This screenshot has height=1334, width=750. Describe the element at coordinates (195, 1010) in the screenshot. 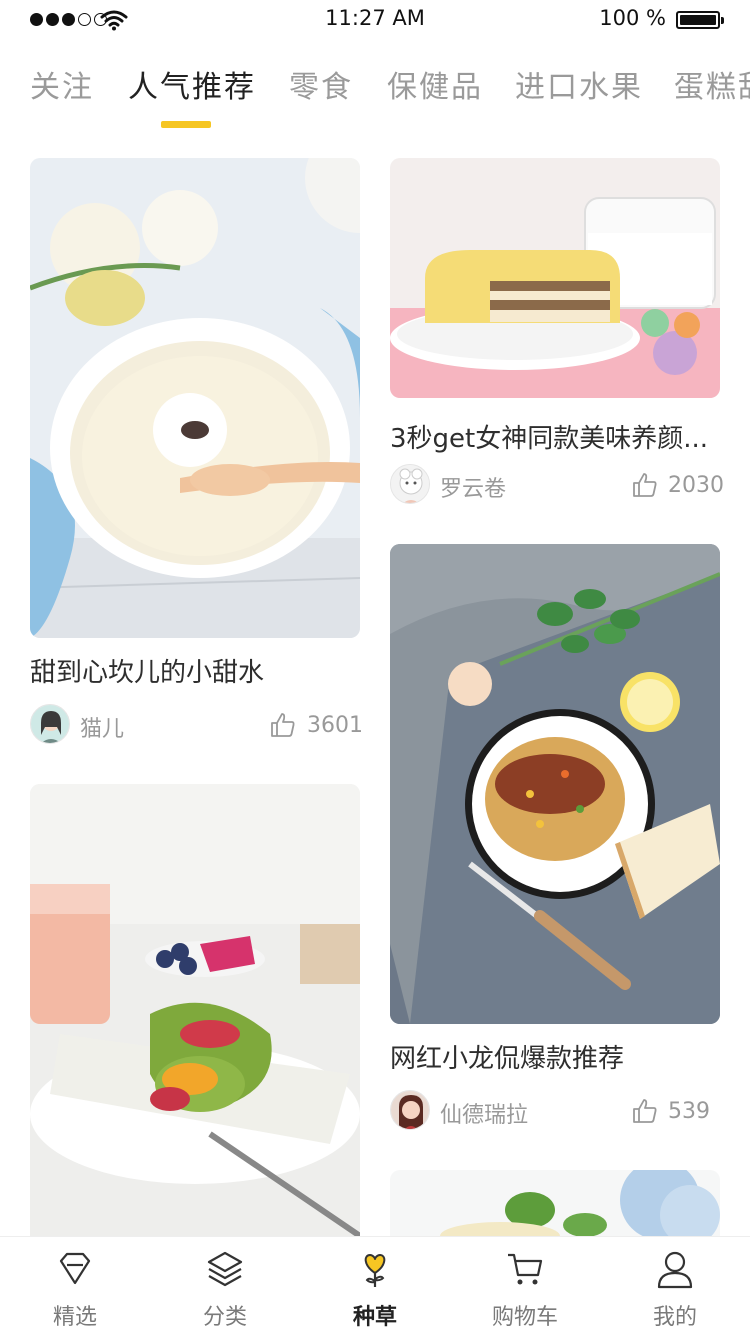

I see `wrap-sandwich-photo` at that location.